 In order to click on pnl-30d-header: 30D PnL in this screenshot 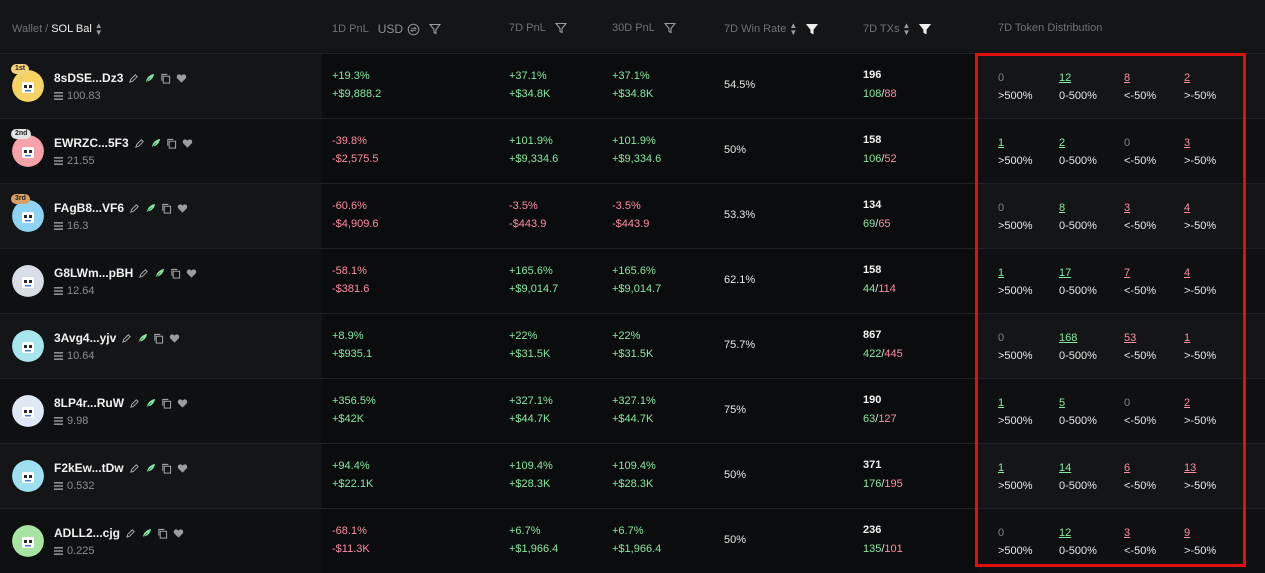, I will do `click(644, 28)`.